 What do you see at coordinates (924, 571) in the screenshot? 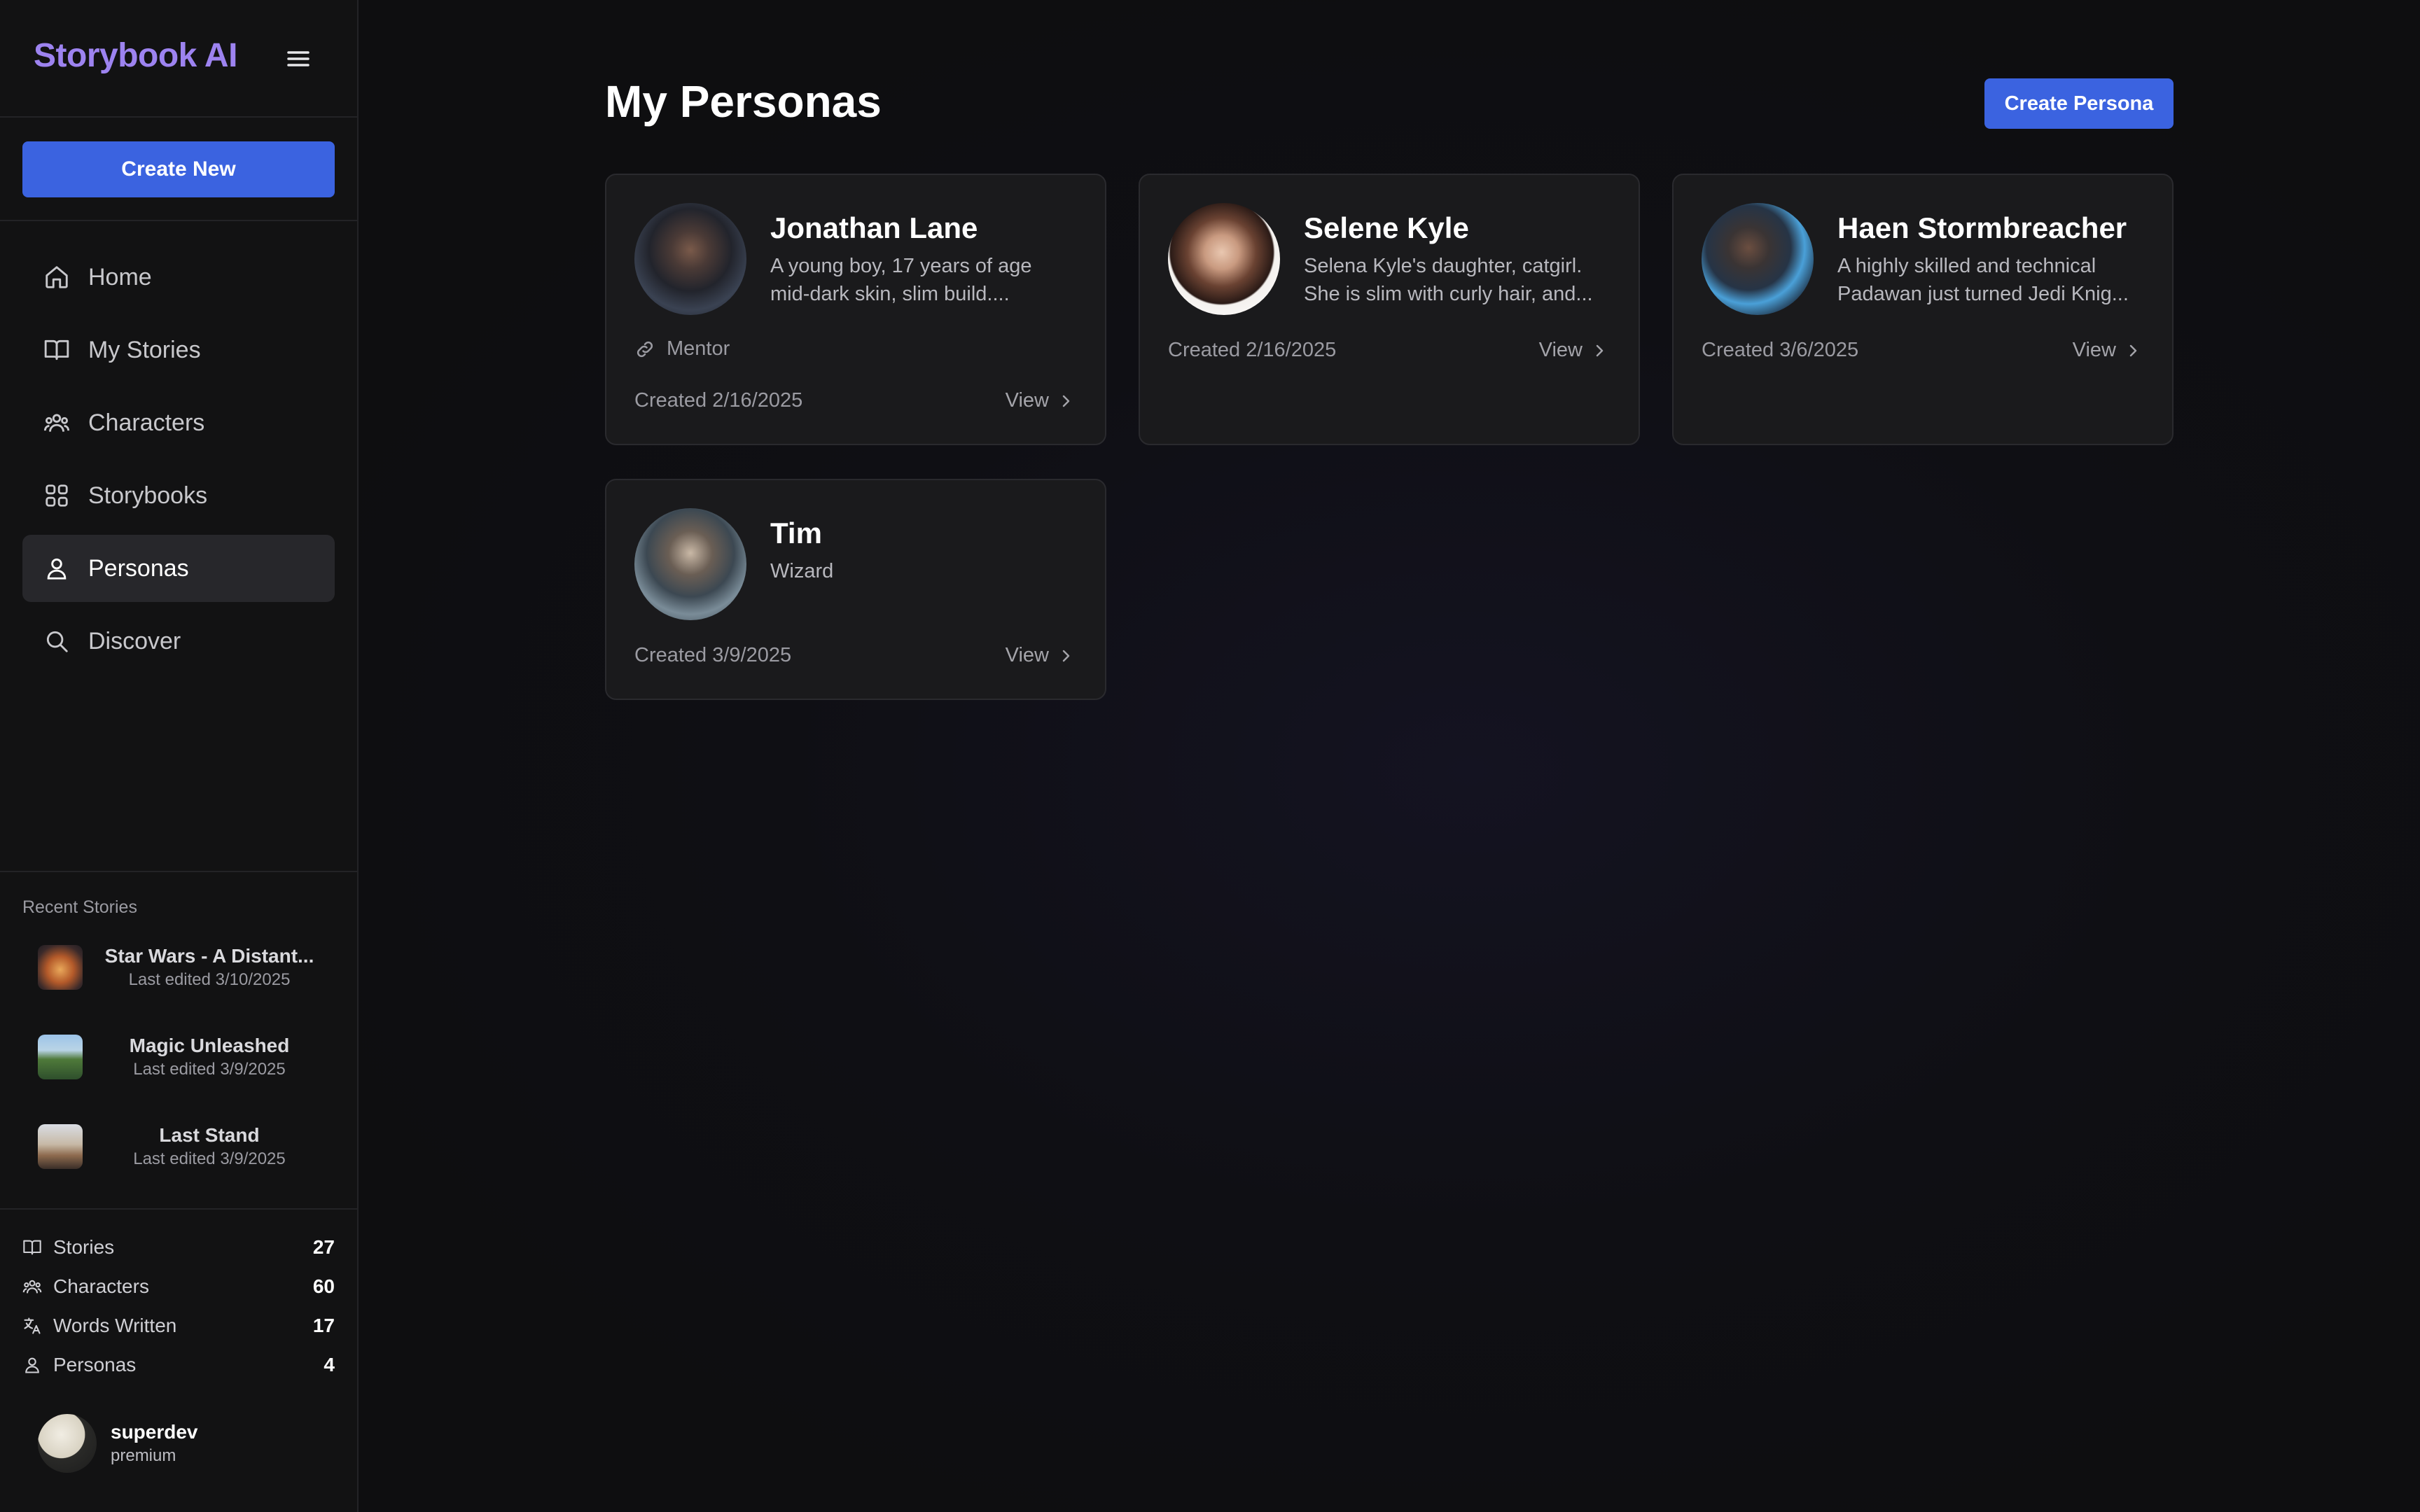
I see `persona-description: Wizard` at bounding box center [924, 571].